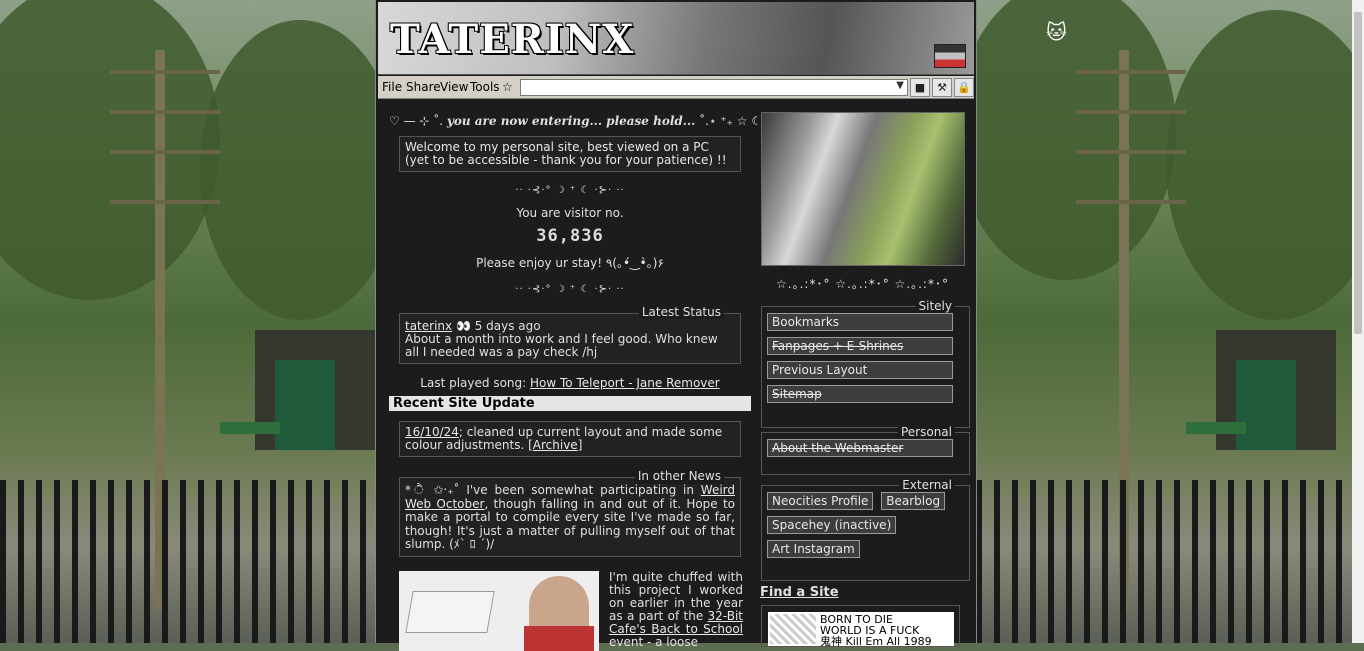 Image resolution: width=1364 pixels, height=651 pixels. Describe the element at coordinates (625, 383) in the screenshot. I see `last-played-song-link: How To Teleport - Jane Remover` at that location.